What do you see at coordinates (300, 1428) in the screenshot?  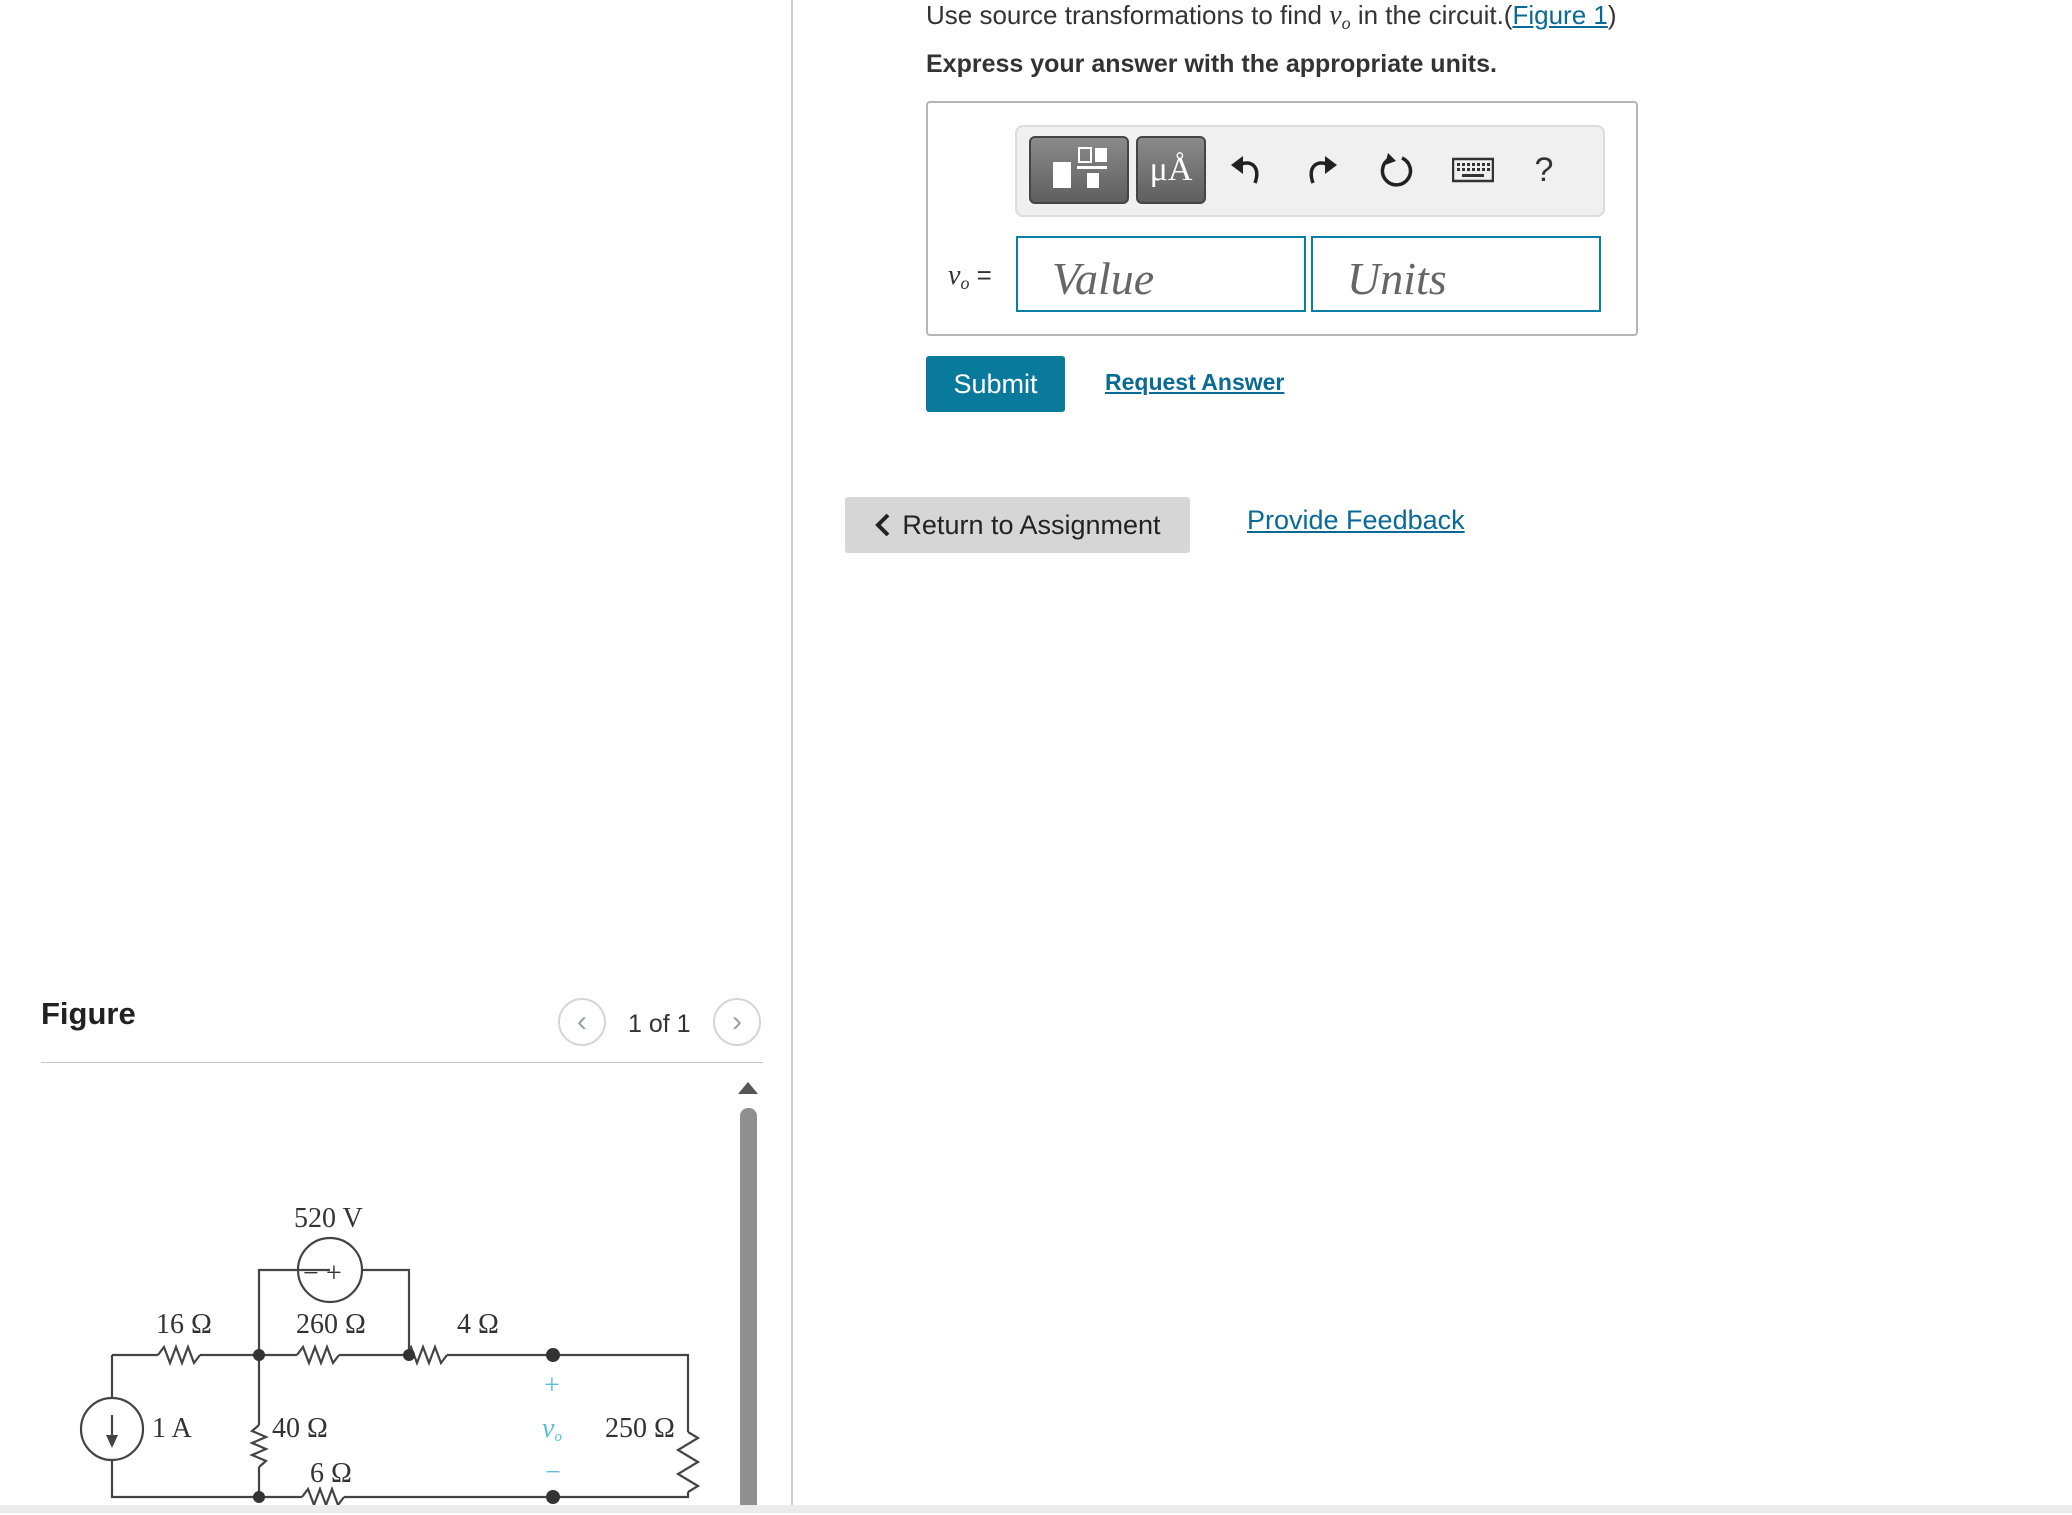 I see `label-40-ohm: 40 Ω` at bounding box center [300, 1428].